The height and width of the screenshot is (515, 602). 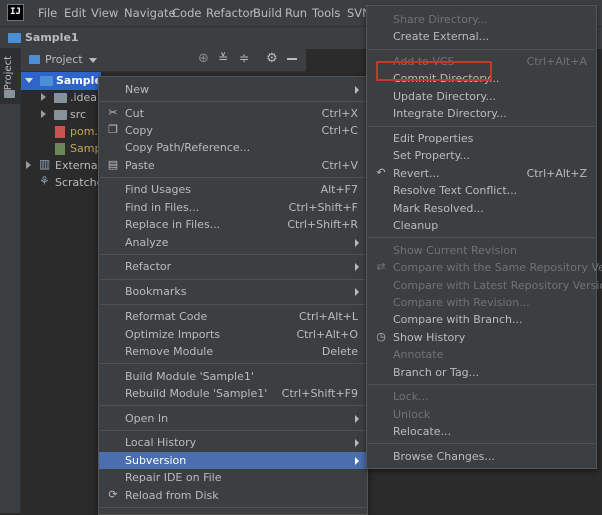 I want to click on menu-item-analyze: Analyze, so click(x=233, y=242).